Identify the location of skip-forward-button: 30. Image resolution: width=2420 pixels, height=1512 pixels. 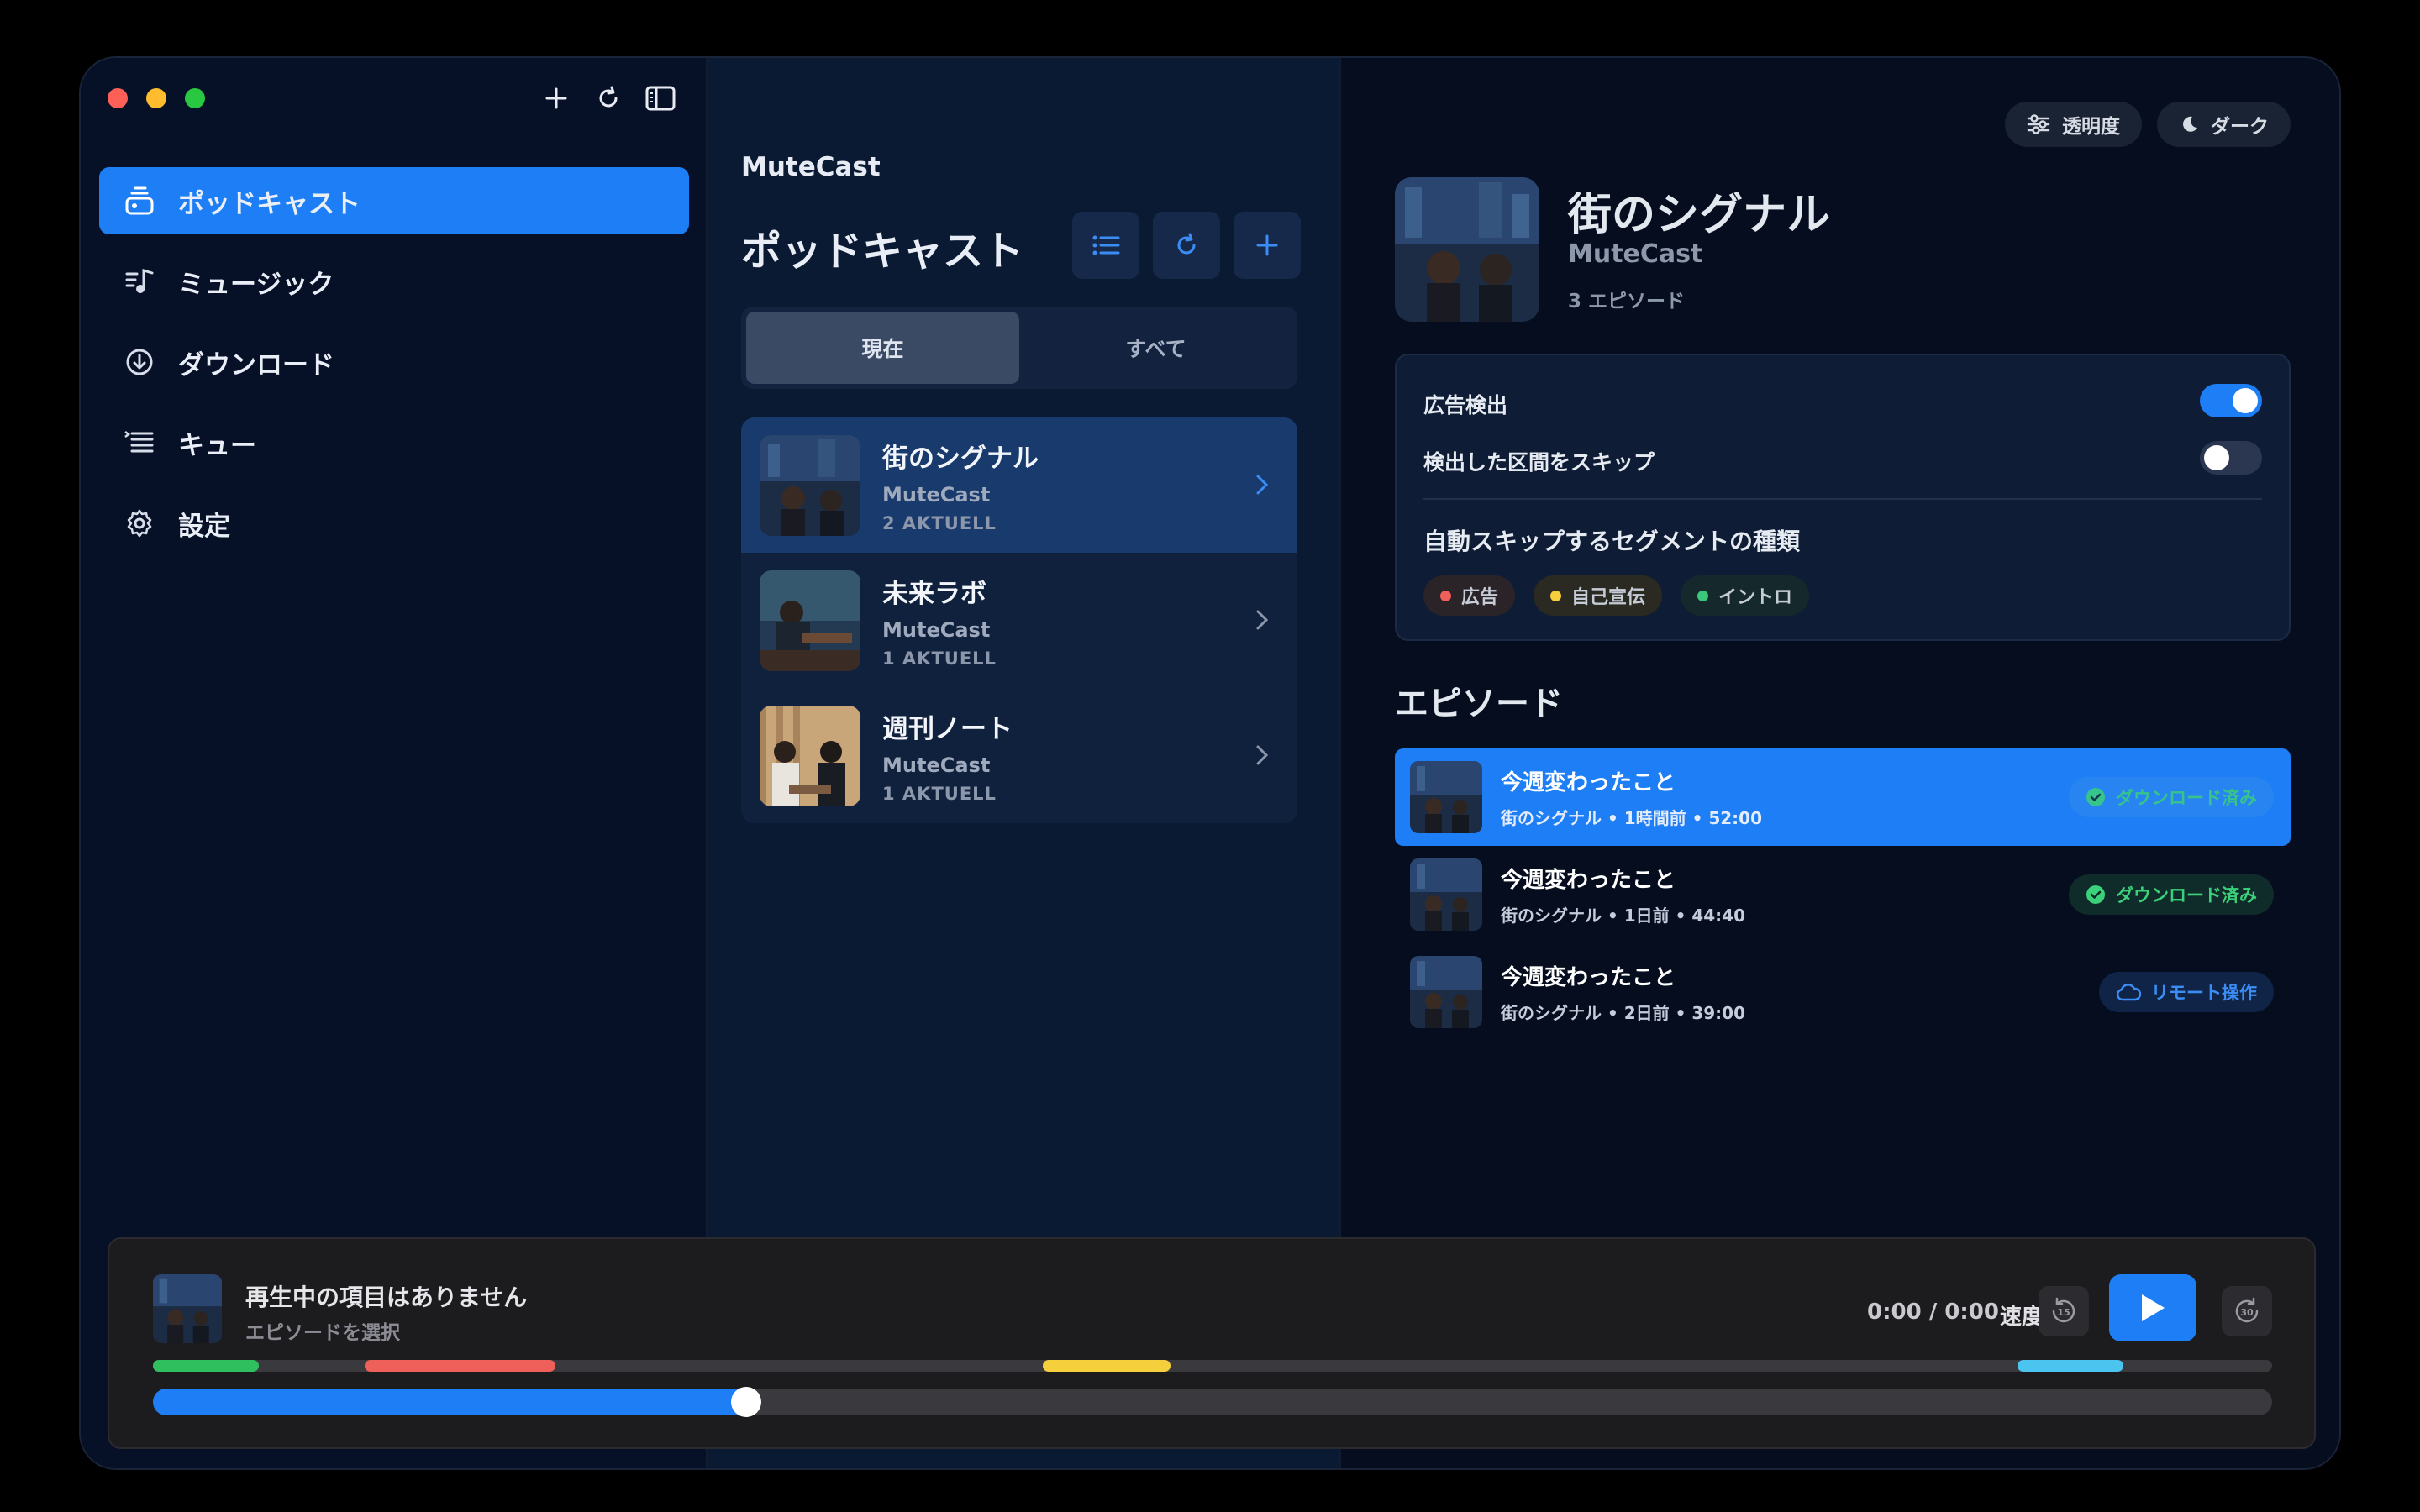
(2247, 1311).